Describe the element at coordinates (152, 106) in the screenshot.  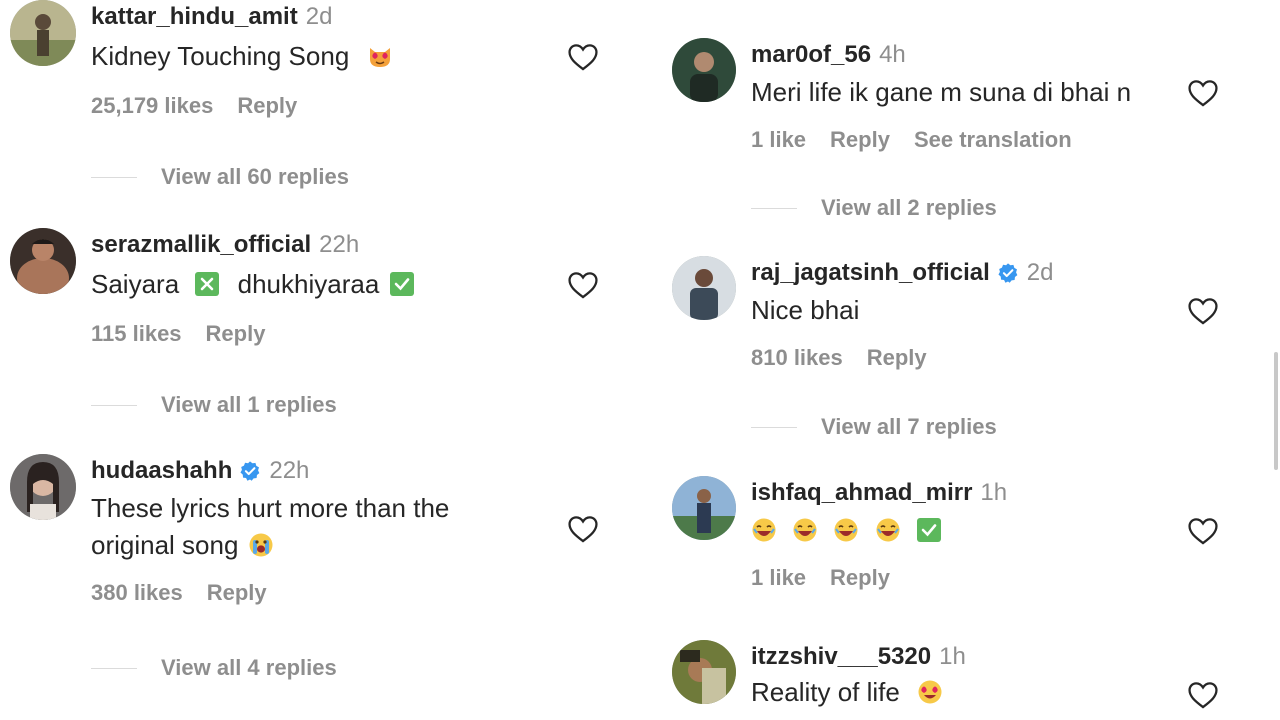
I see `like-count: 25,179 likes` at that location.